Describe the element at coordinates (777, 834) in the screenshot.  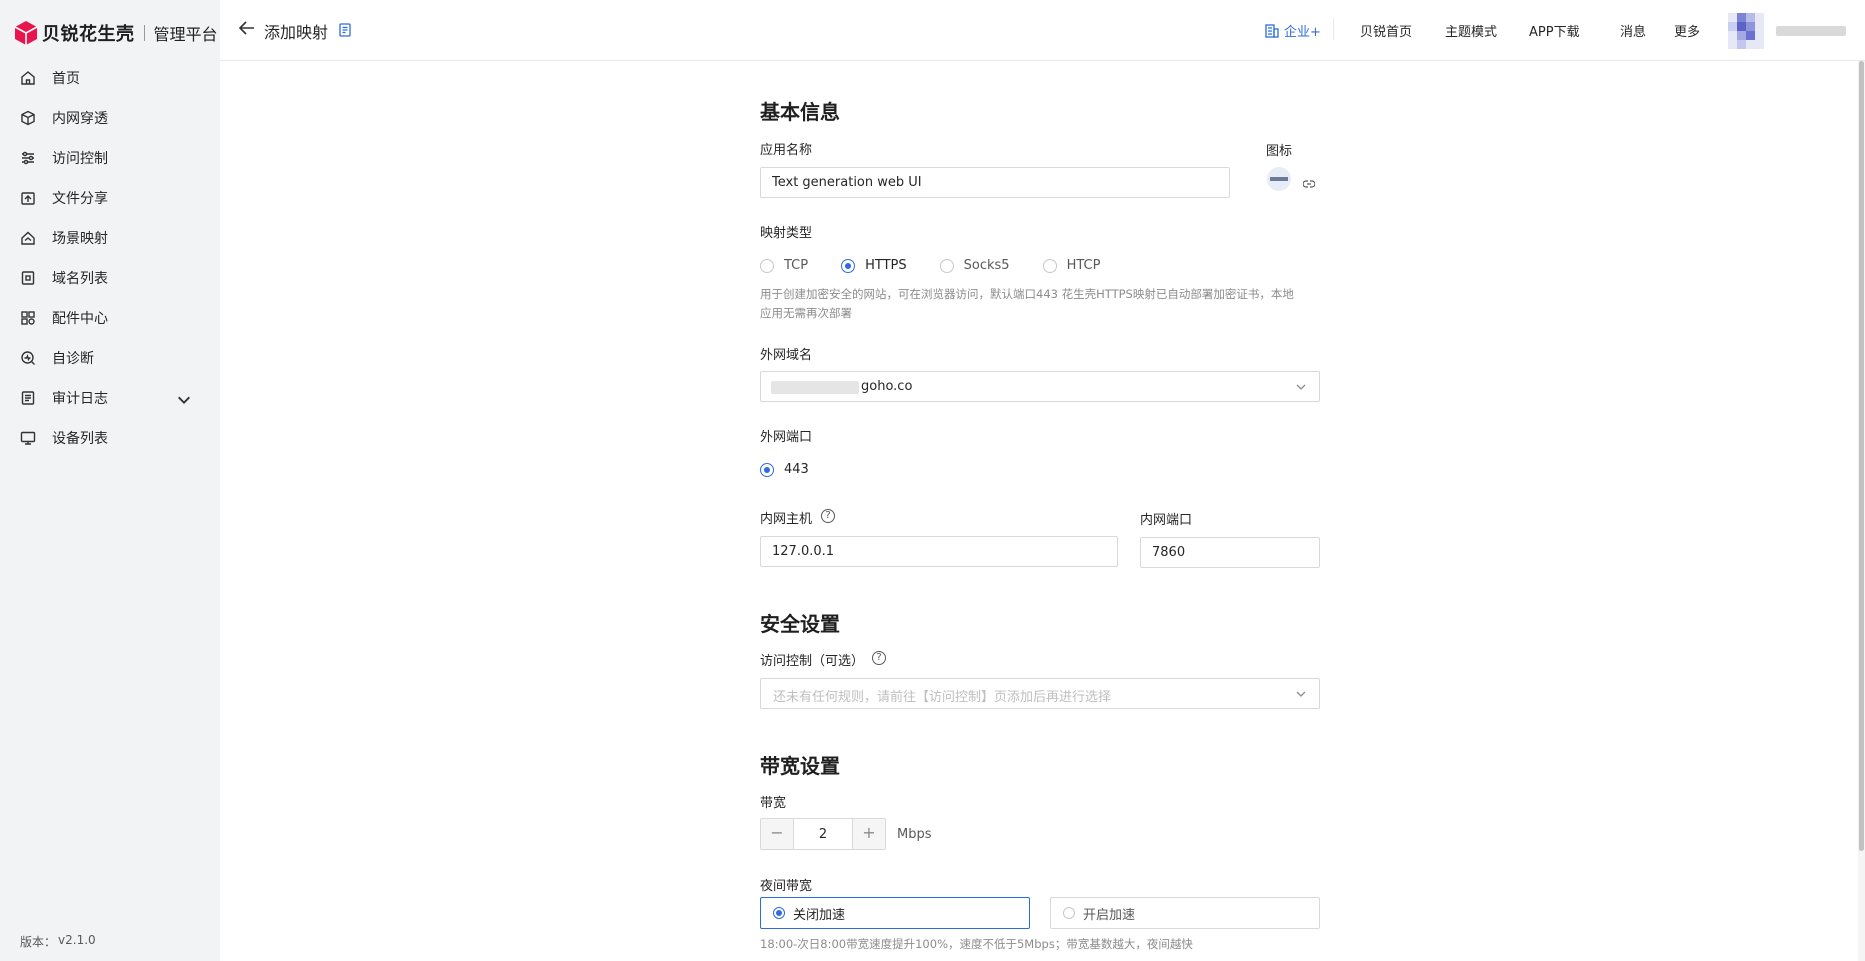
I see `decrement-button: −` at that location.